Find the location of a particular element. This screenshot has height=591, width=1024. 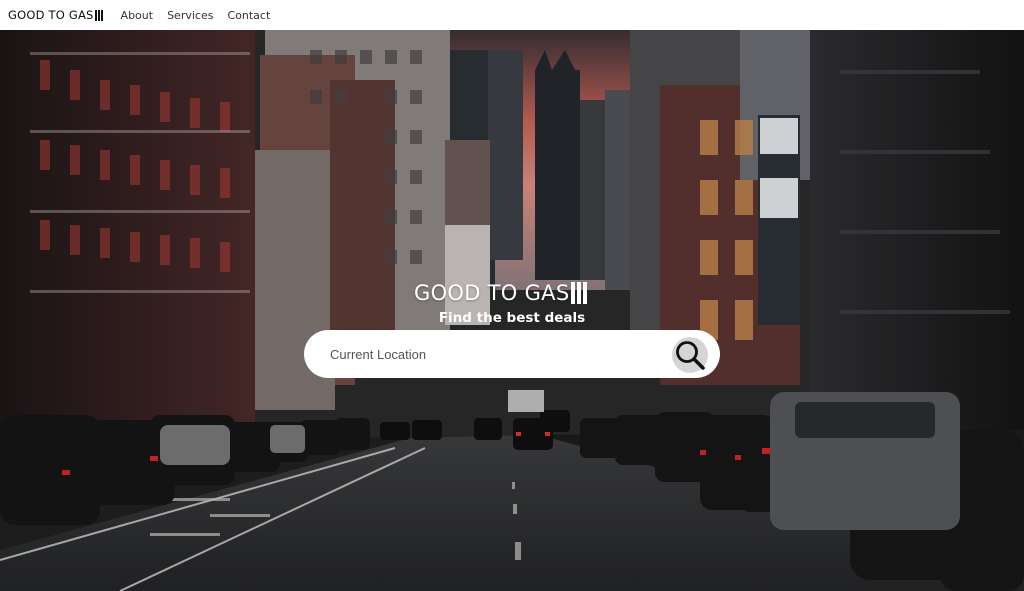

nav-link-services: Services is located at coordinates (190, 15).